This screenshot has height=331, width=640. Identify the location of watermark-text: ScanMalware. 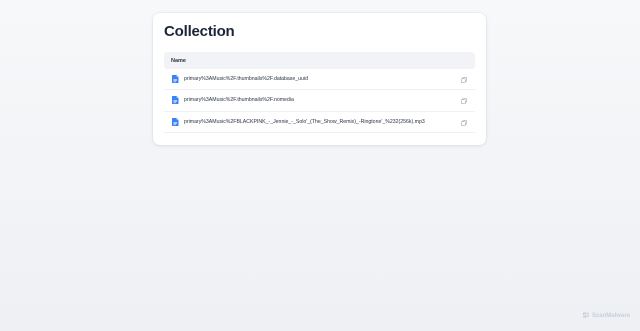
(610, 316).